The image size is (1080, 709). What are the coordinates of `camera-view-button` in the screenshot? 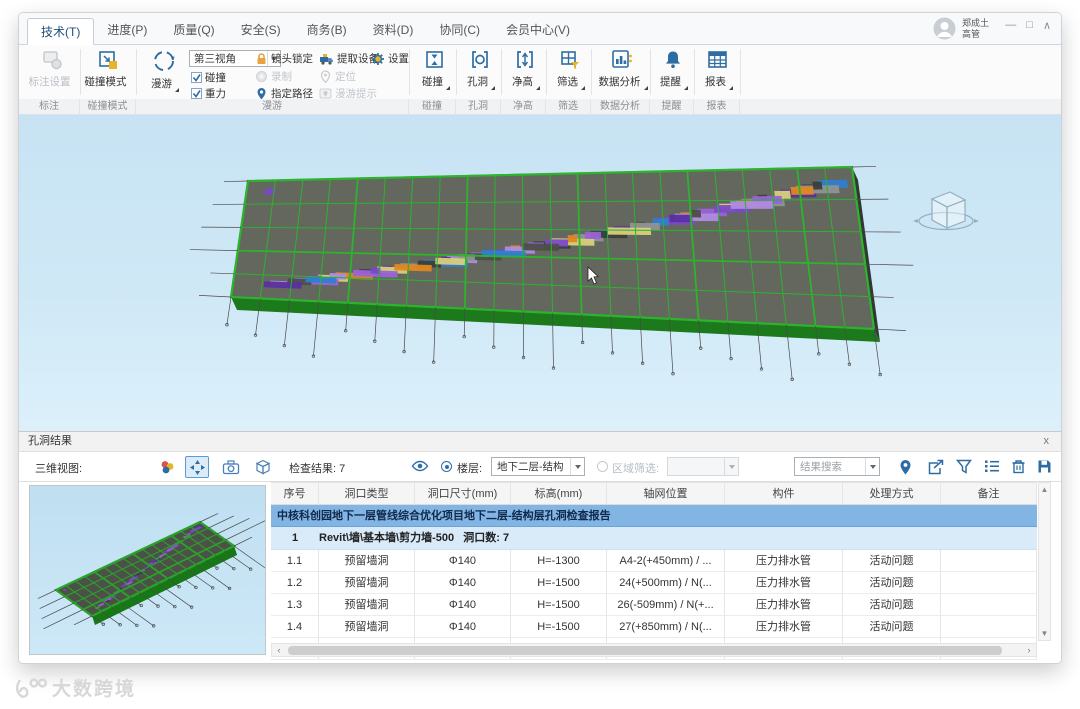 It's located at (231, 467).